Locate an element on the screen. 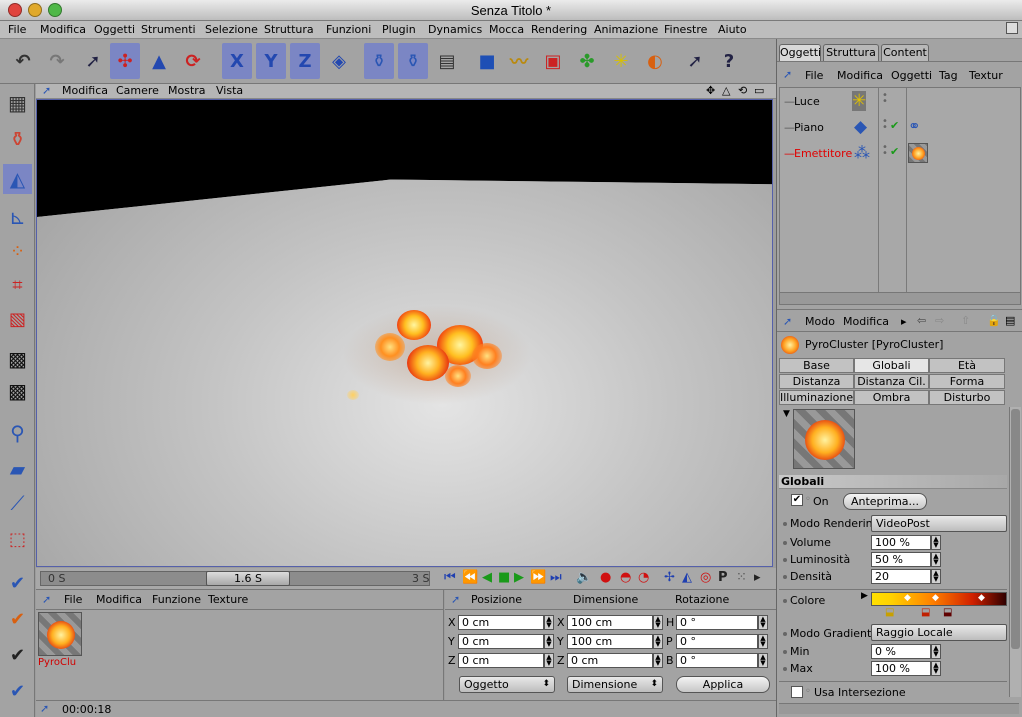  array-icon: ✤ is located at coordinates (587, 61).